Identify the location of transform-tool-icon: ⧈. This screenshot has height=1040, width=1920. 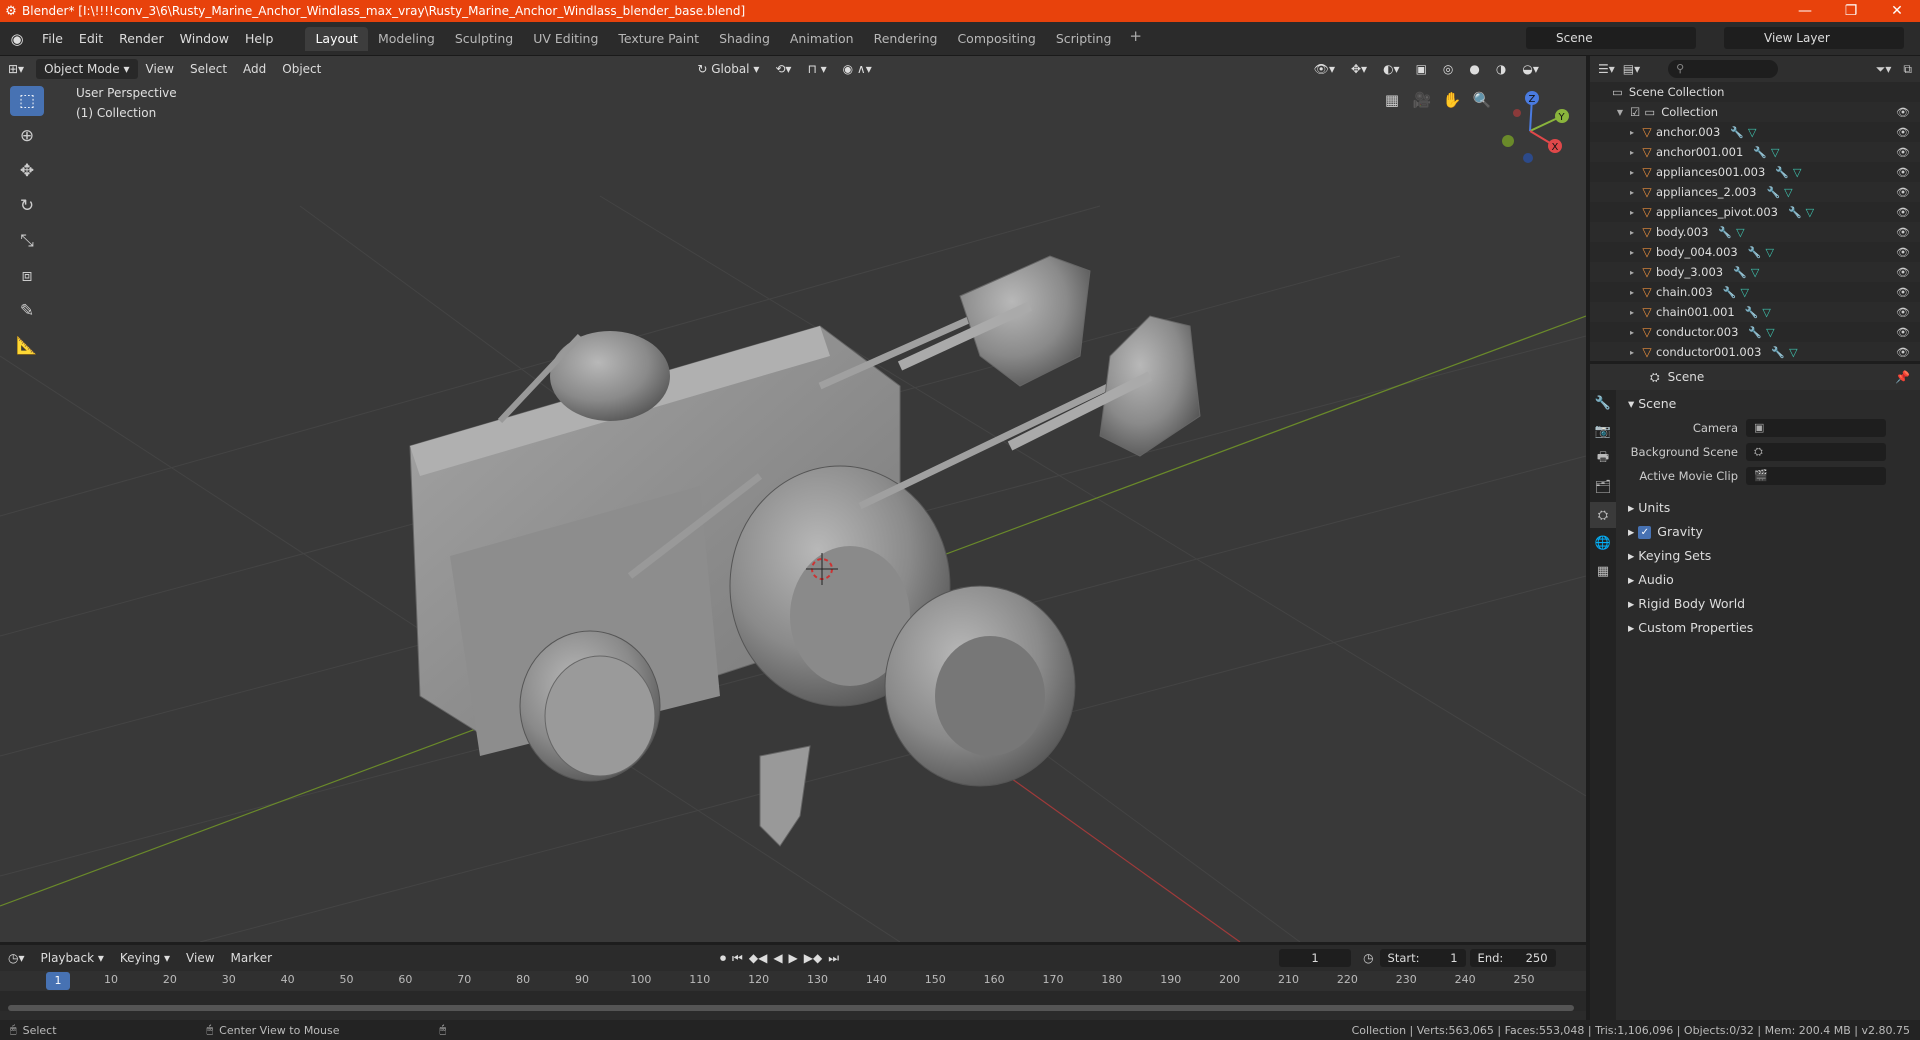
(27, 276).